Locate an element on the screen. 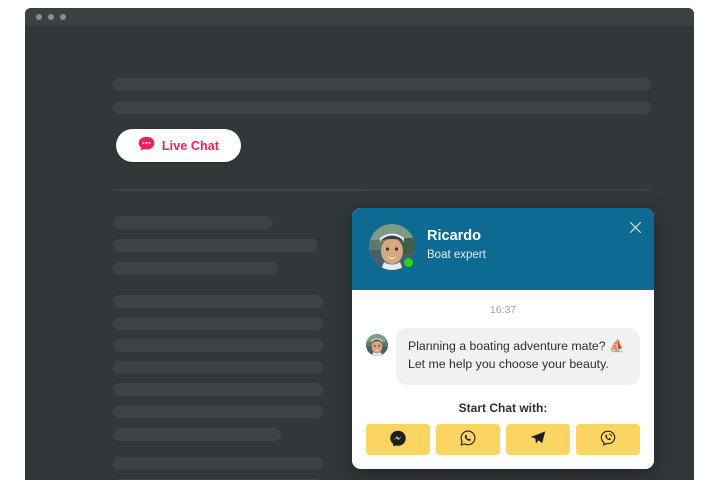 This screenshot has width=720, height=500. start-chat-label: Start Chat with: is located at coordinates (503, 407).